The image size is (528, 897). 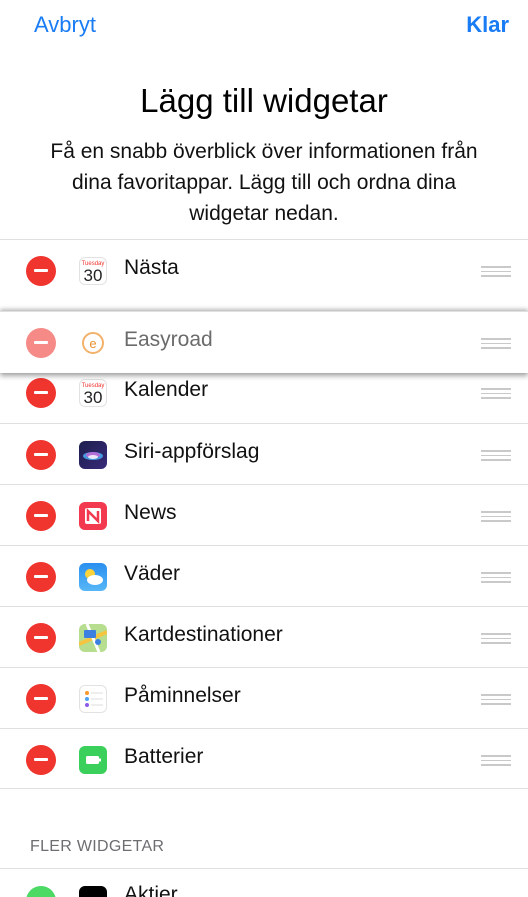 I want to click on widget-label: Kartdestinationer, so click(x=203, y=634).